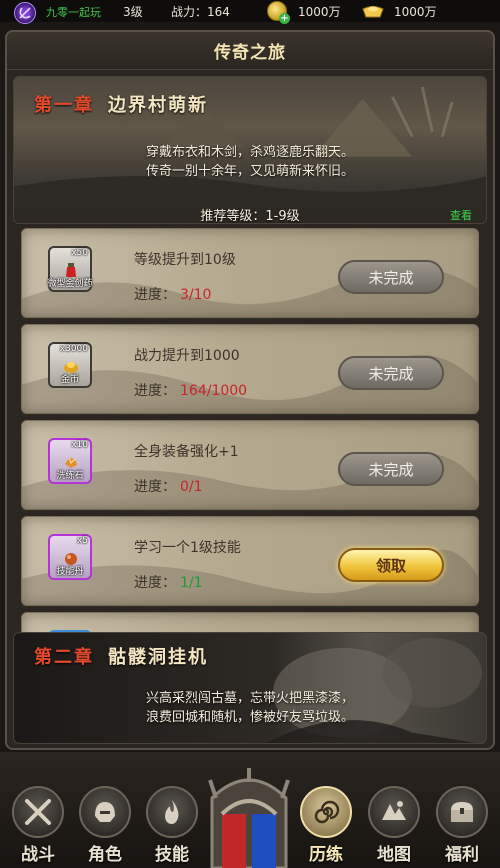 The width and height of the screenshot is (500, 868). I want to click on player-name: 九零一起玩, so click(73, 12).